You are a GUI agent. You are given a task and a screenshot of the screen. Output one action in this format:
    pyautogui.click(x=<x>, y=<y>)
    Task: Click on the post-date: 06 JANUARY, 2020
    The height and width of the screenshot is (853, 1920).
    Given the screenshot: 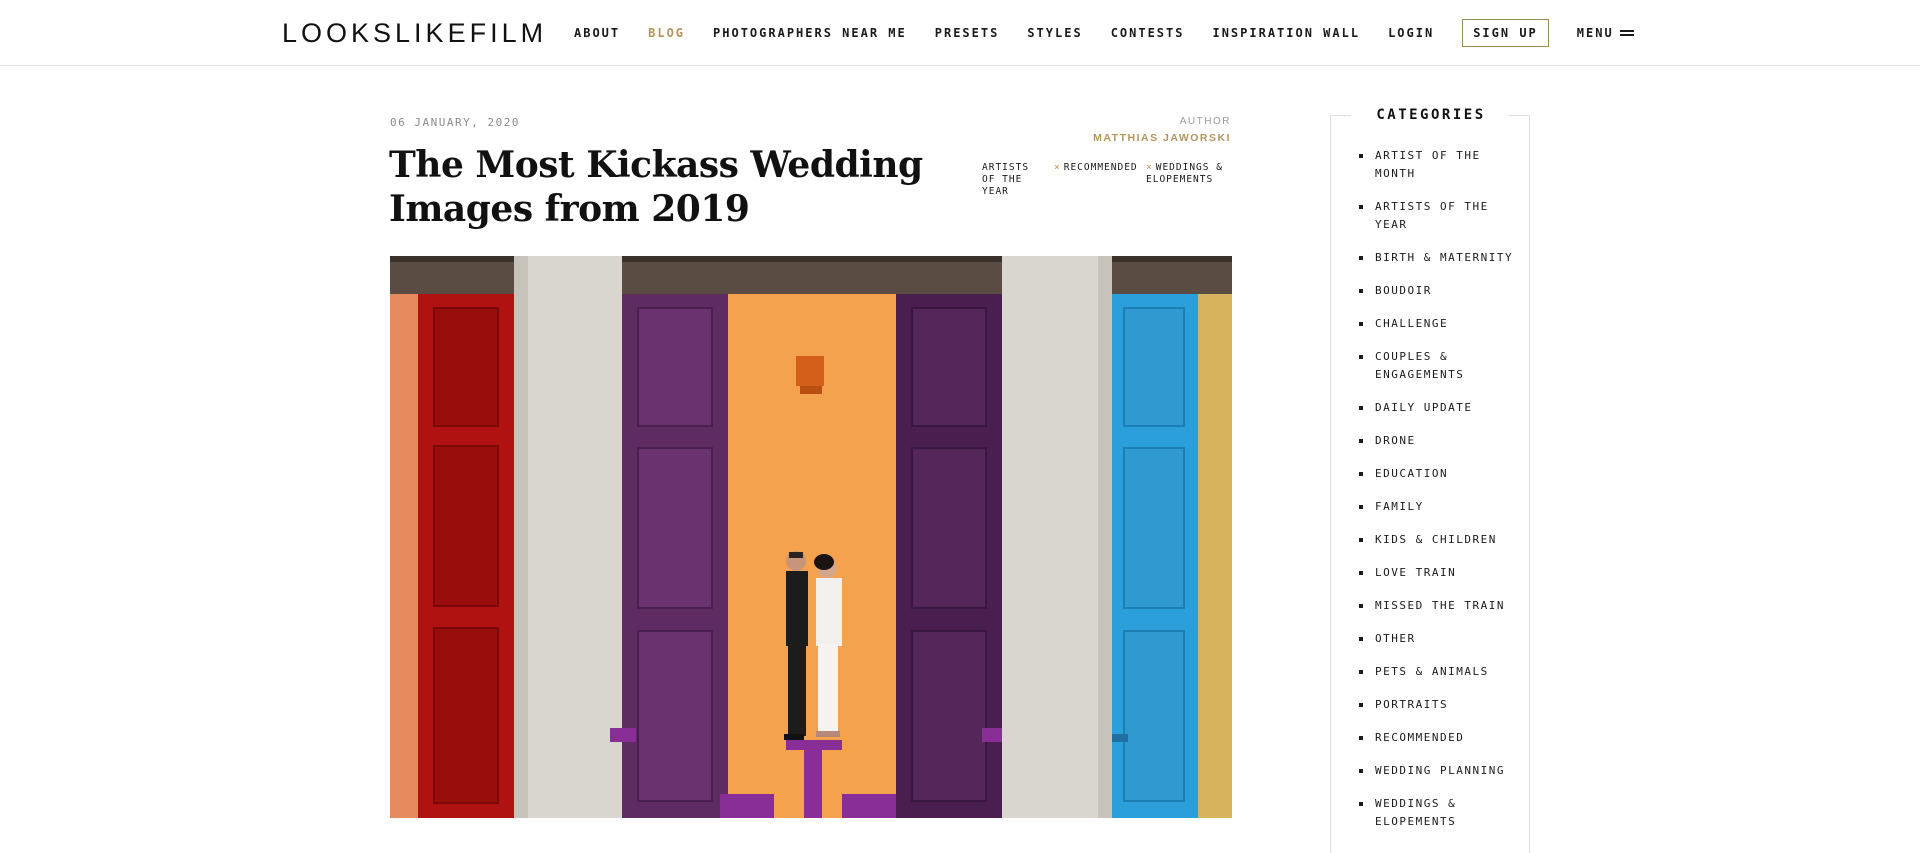 What is the action you would take?
    pyautogui.click(x=455, y=122)
    